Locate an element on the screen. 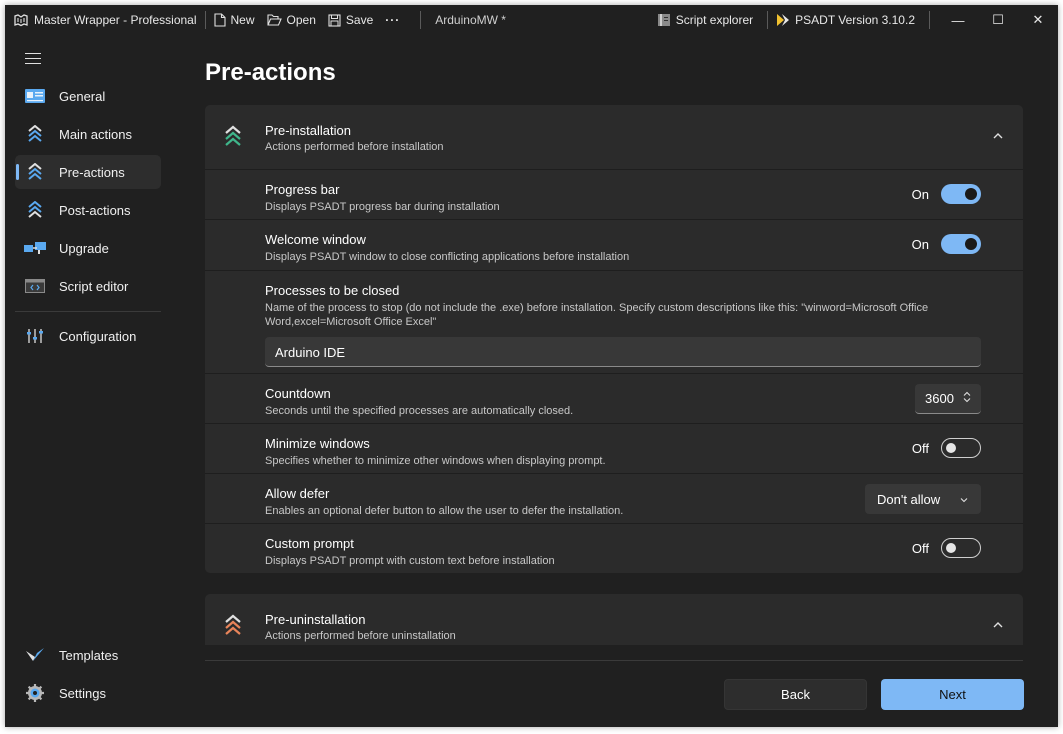 Image resolution: width=1063 pixels, height=734 pixels. progress-bar-toggle is located at coordinates (961, 194).